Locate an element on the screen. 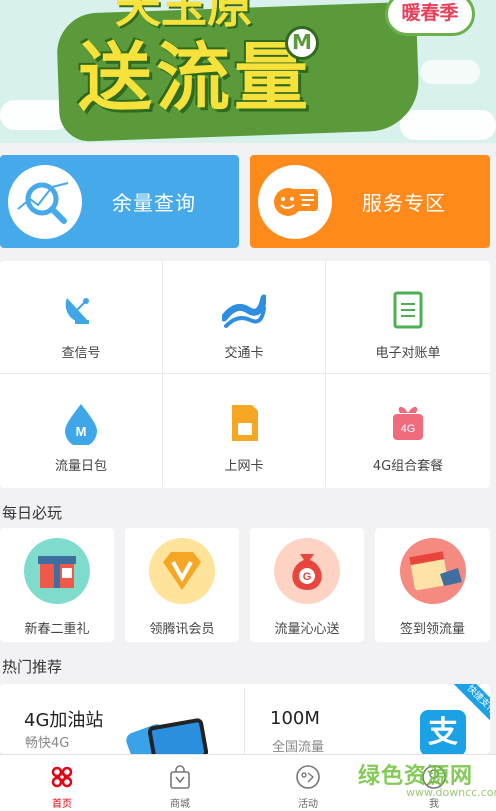  service-label: 上网卡 is located at coordinates (244, 466).